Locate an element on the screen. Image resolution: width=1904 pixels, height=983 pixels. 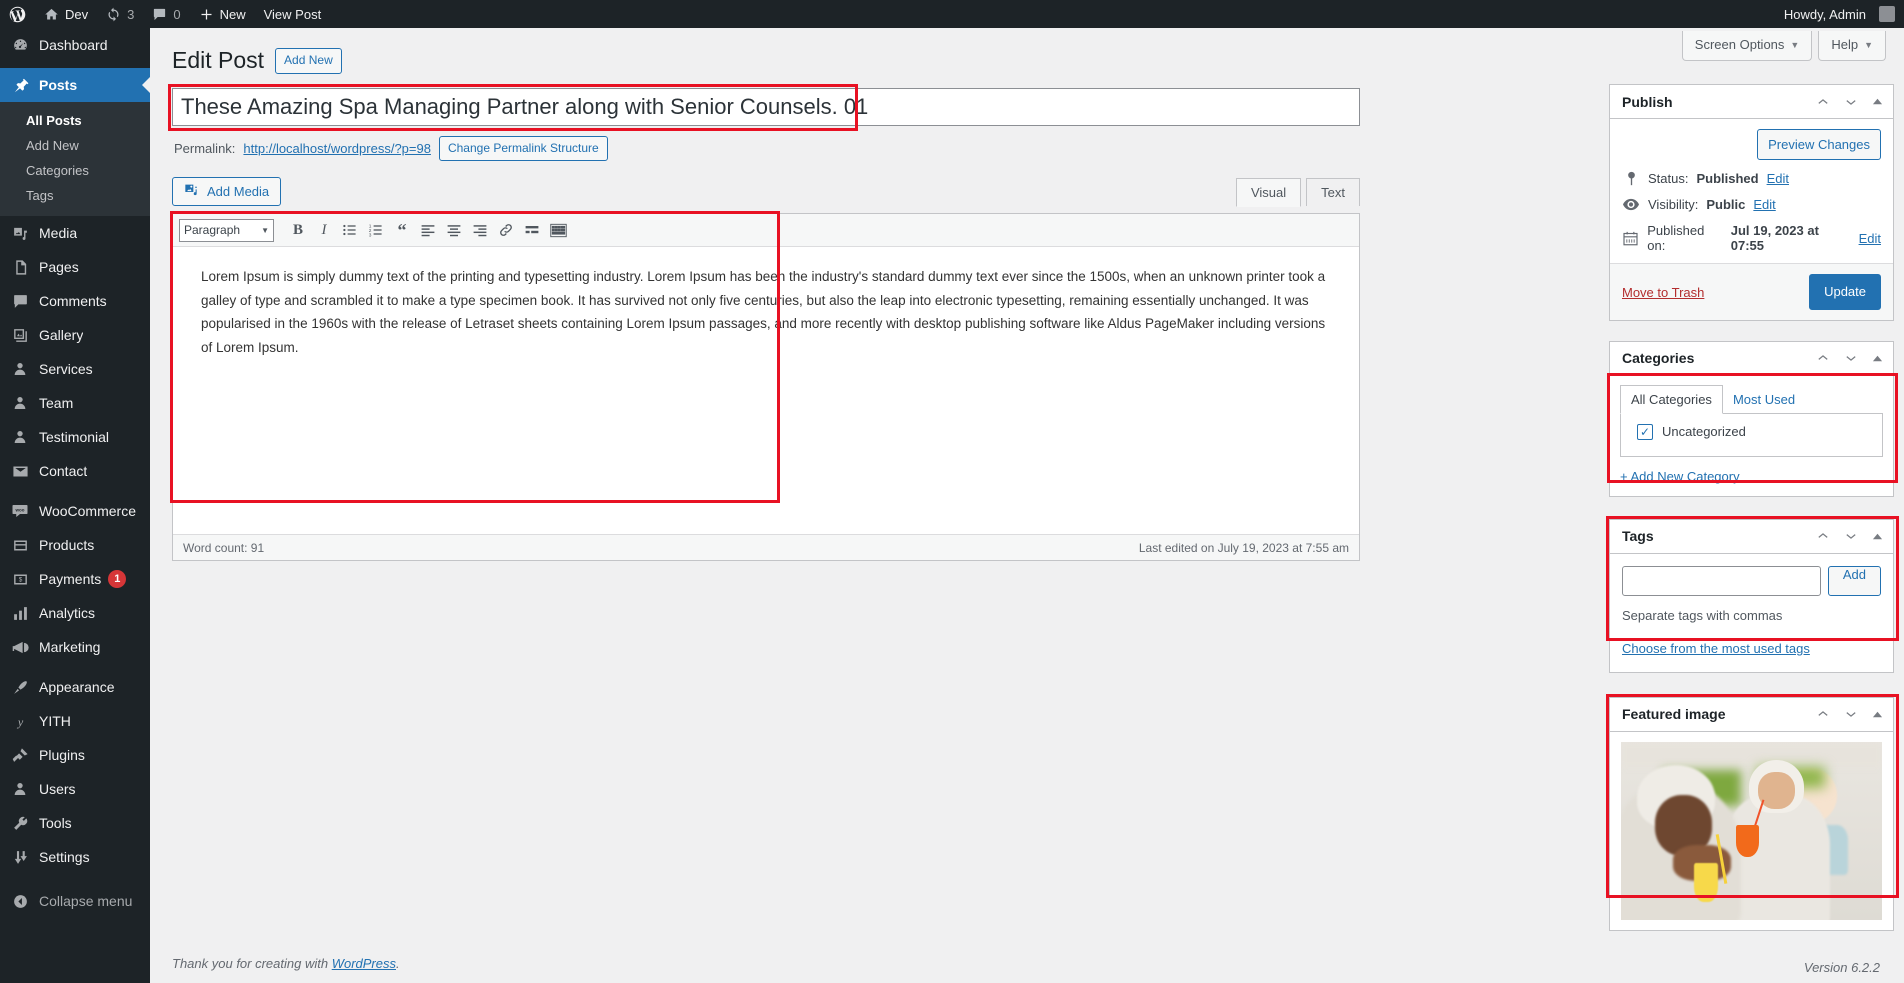
visibility-edit-link: Edit is located at coordinates (1764, 204).